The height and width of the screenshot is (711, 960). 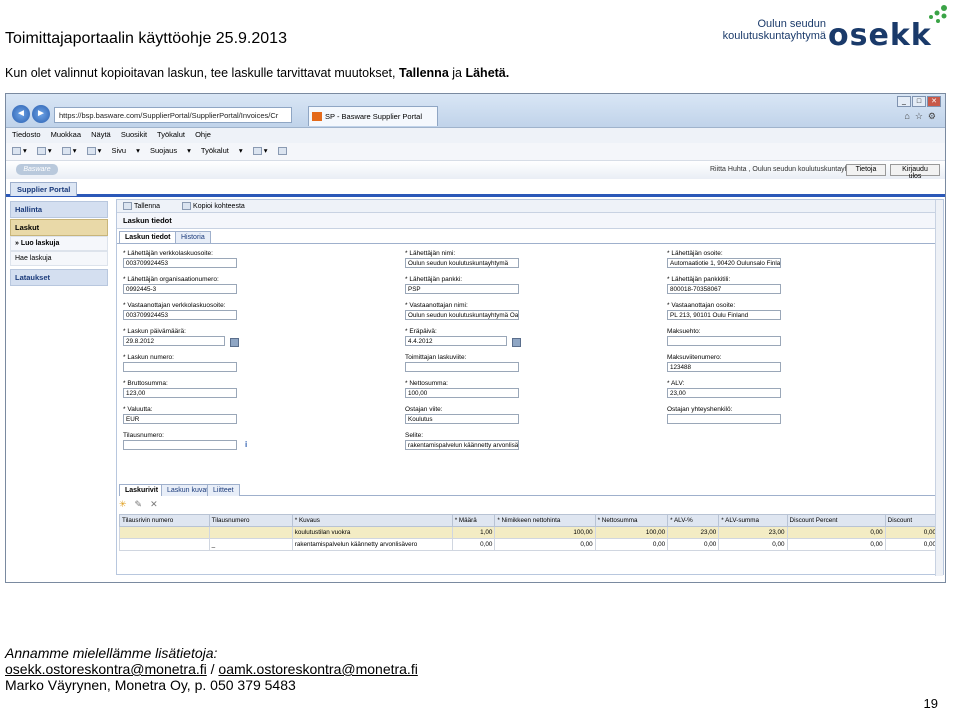 What do you see at coordinates (373, 116) in the screenshot?
I see `browser-tab: SP - Basware Supplier Portal` at bounding box center [373, 116].